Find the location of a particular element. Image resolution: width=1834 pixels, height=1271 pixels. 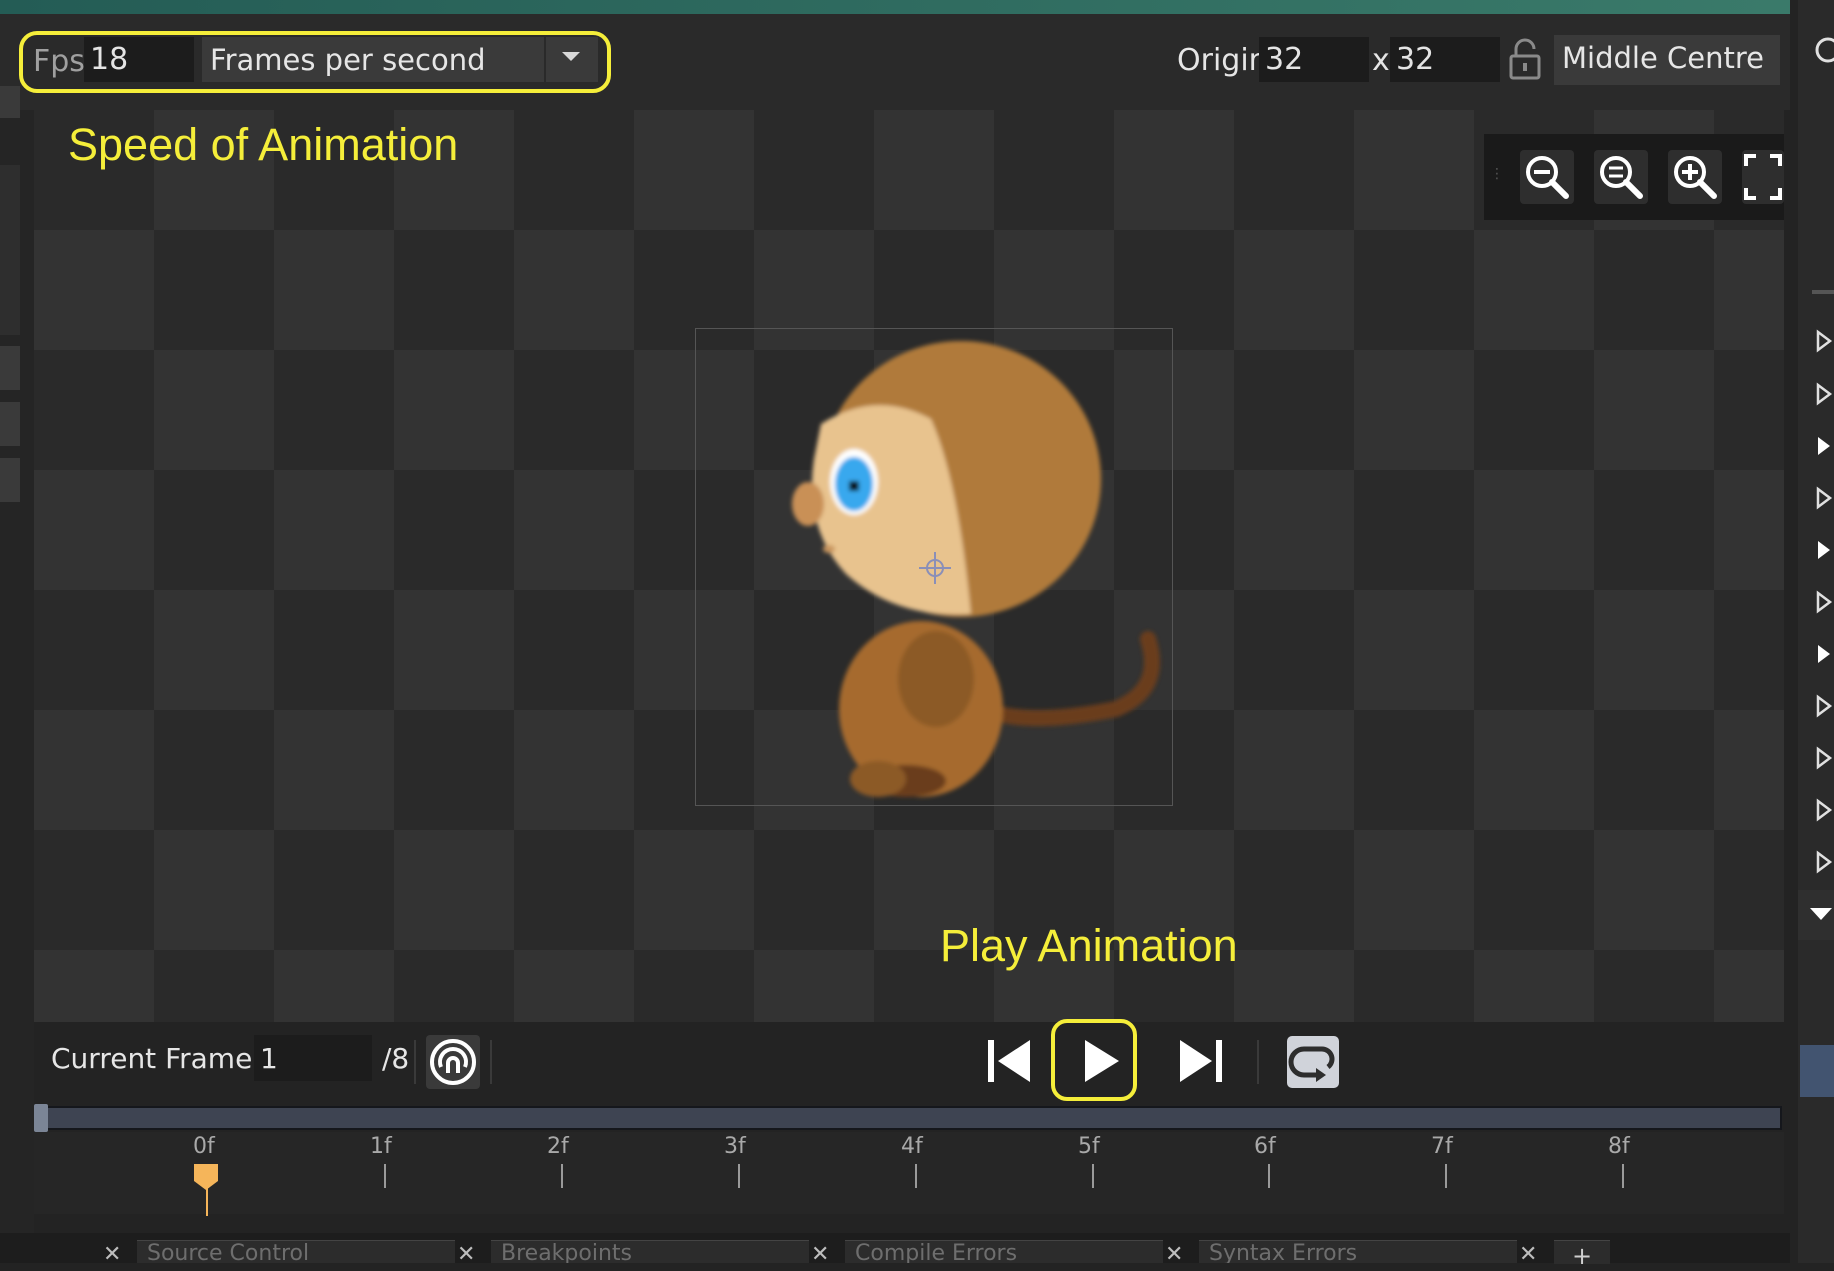

loop-icon is located at coordinates (1313, 1062).